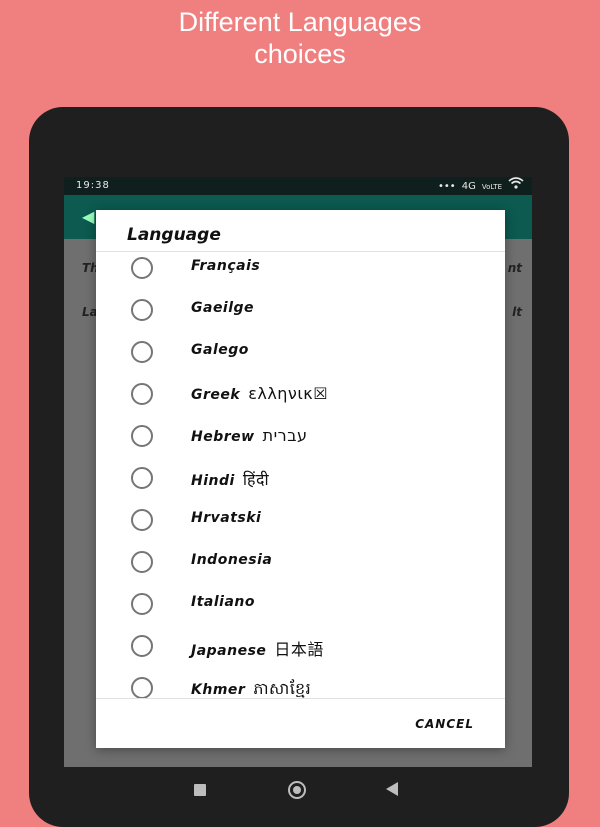 Image resolution: width=600 pixels, height=827 pixels. What do you see at coordinates (256, 479) in the screenshot?
I see `native-name: हिंदी` at bounding box center [256, 479].